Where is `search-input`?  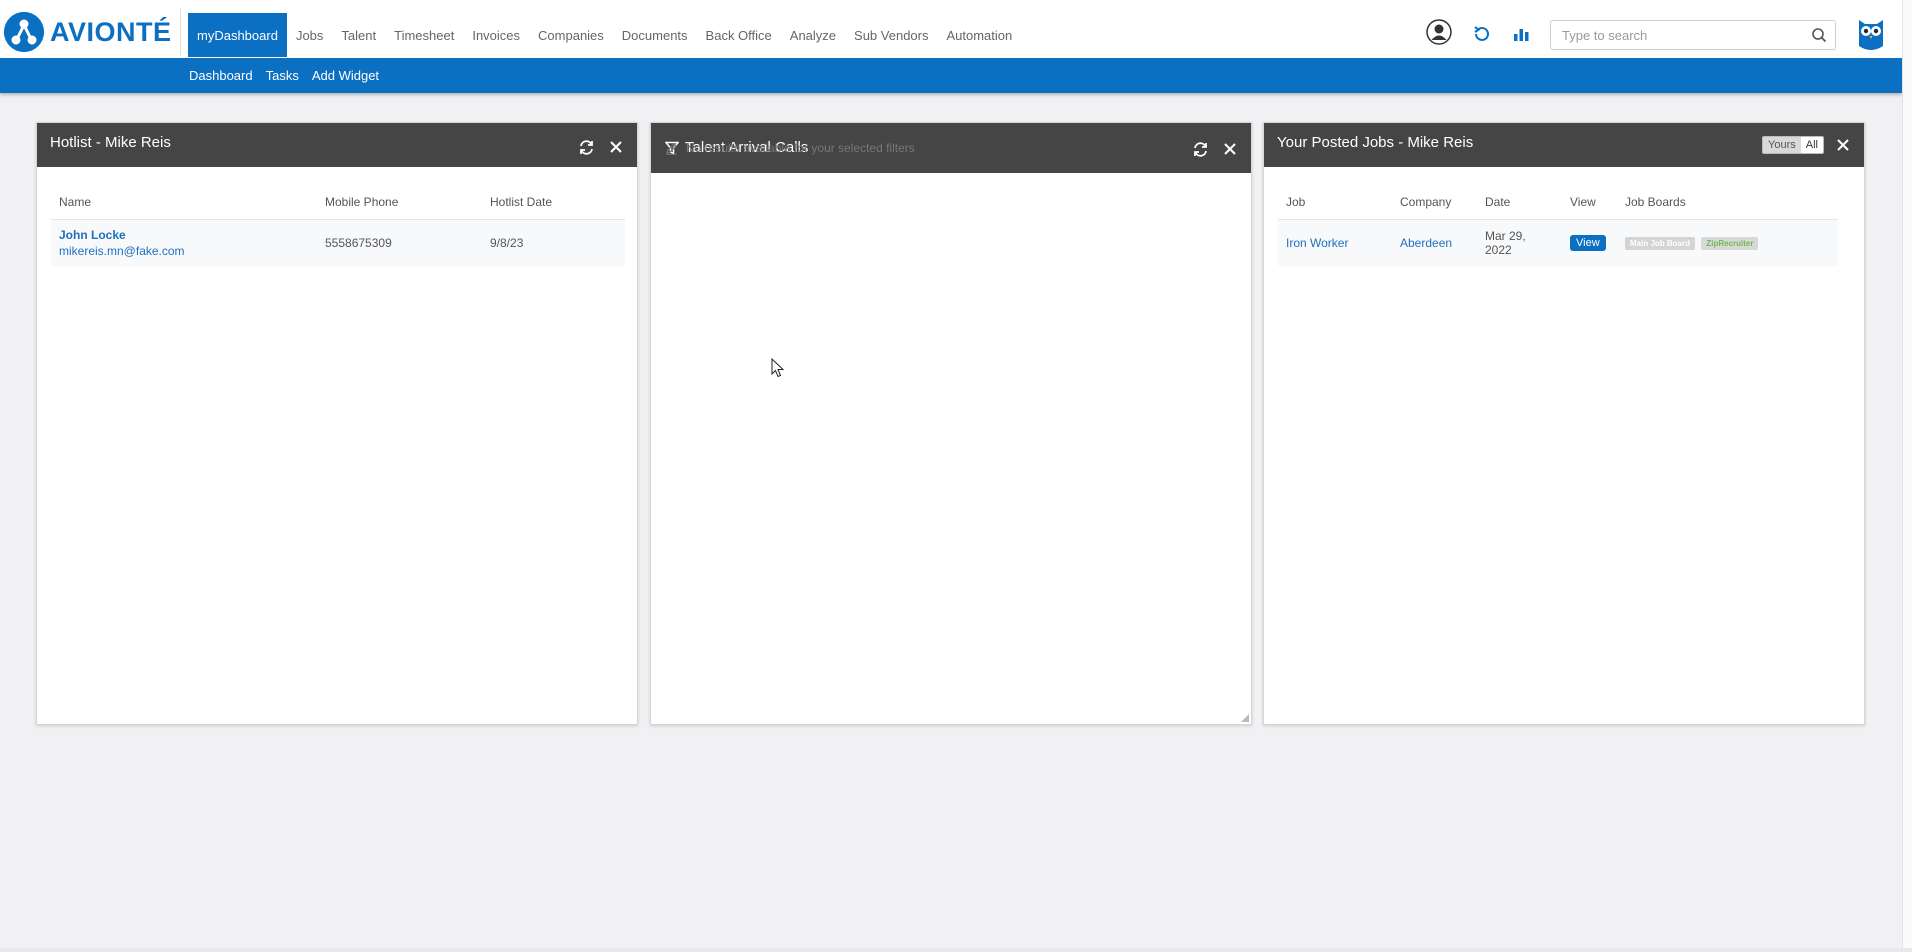
search-input is located at coordinates (1676, 35).